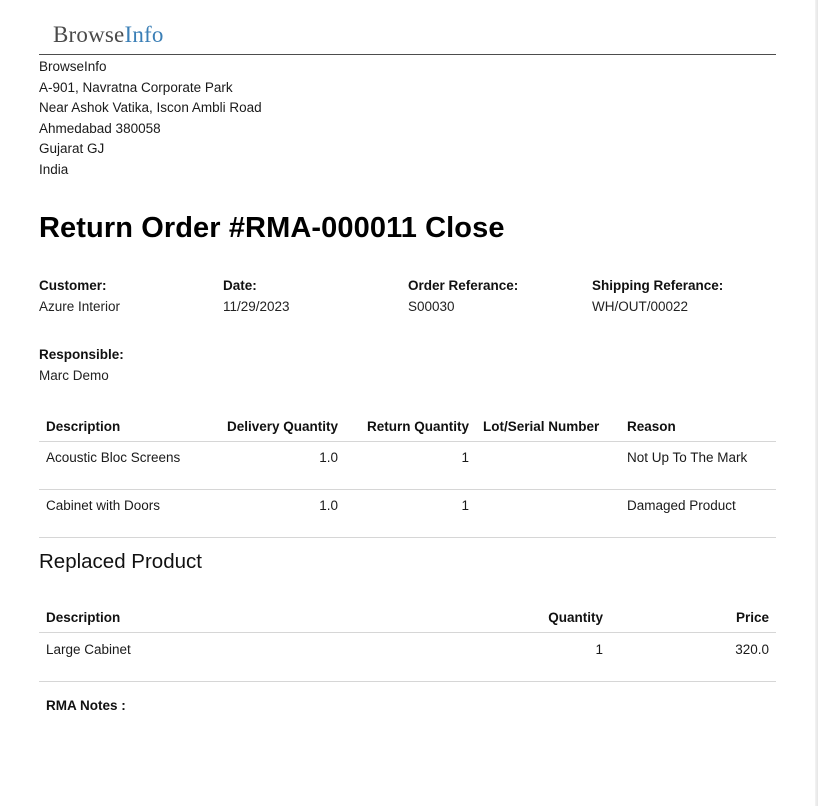 The height and width of the screenshot is (806, 818). What do you see at coordinates (86, 705) in the screenshot?
I see `rma-notes-label: RMA Notes :` at bounding box center [86, 705].